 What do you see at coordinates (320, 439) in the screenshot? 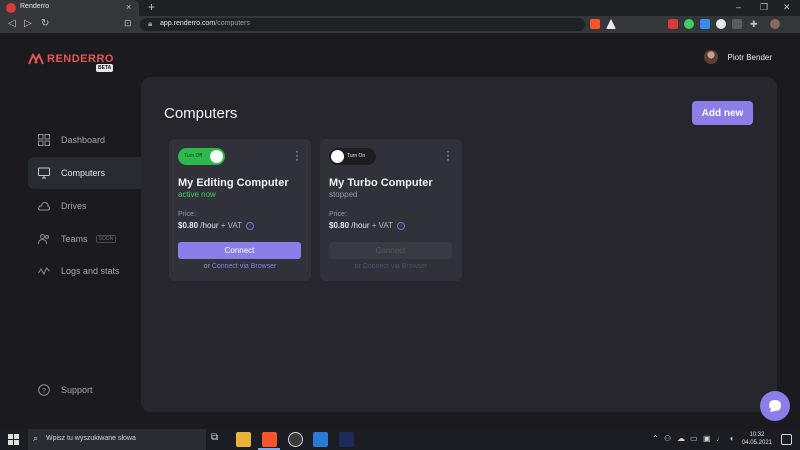
I see `vscode-icon` at bounding box center [320, 439].